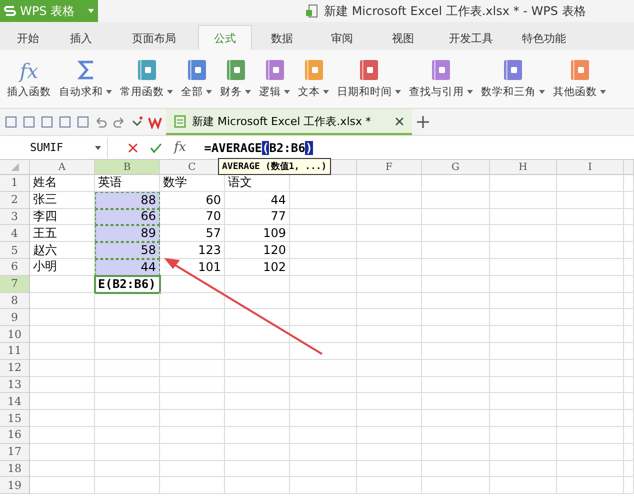  What do you see at coordinates (62, 267) in the screenshot?
I see `table-cell: 小明` at bounding box center [62, 267].